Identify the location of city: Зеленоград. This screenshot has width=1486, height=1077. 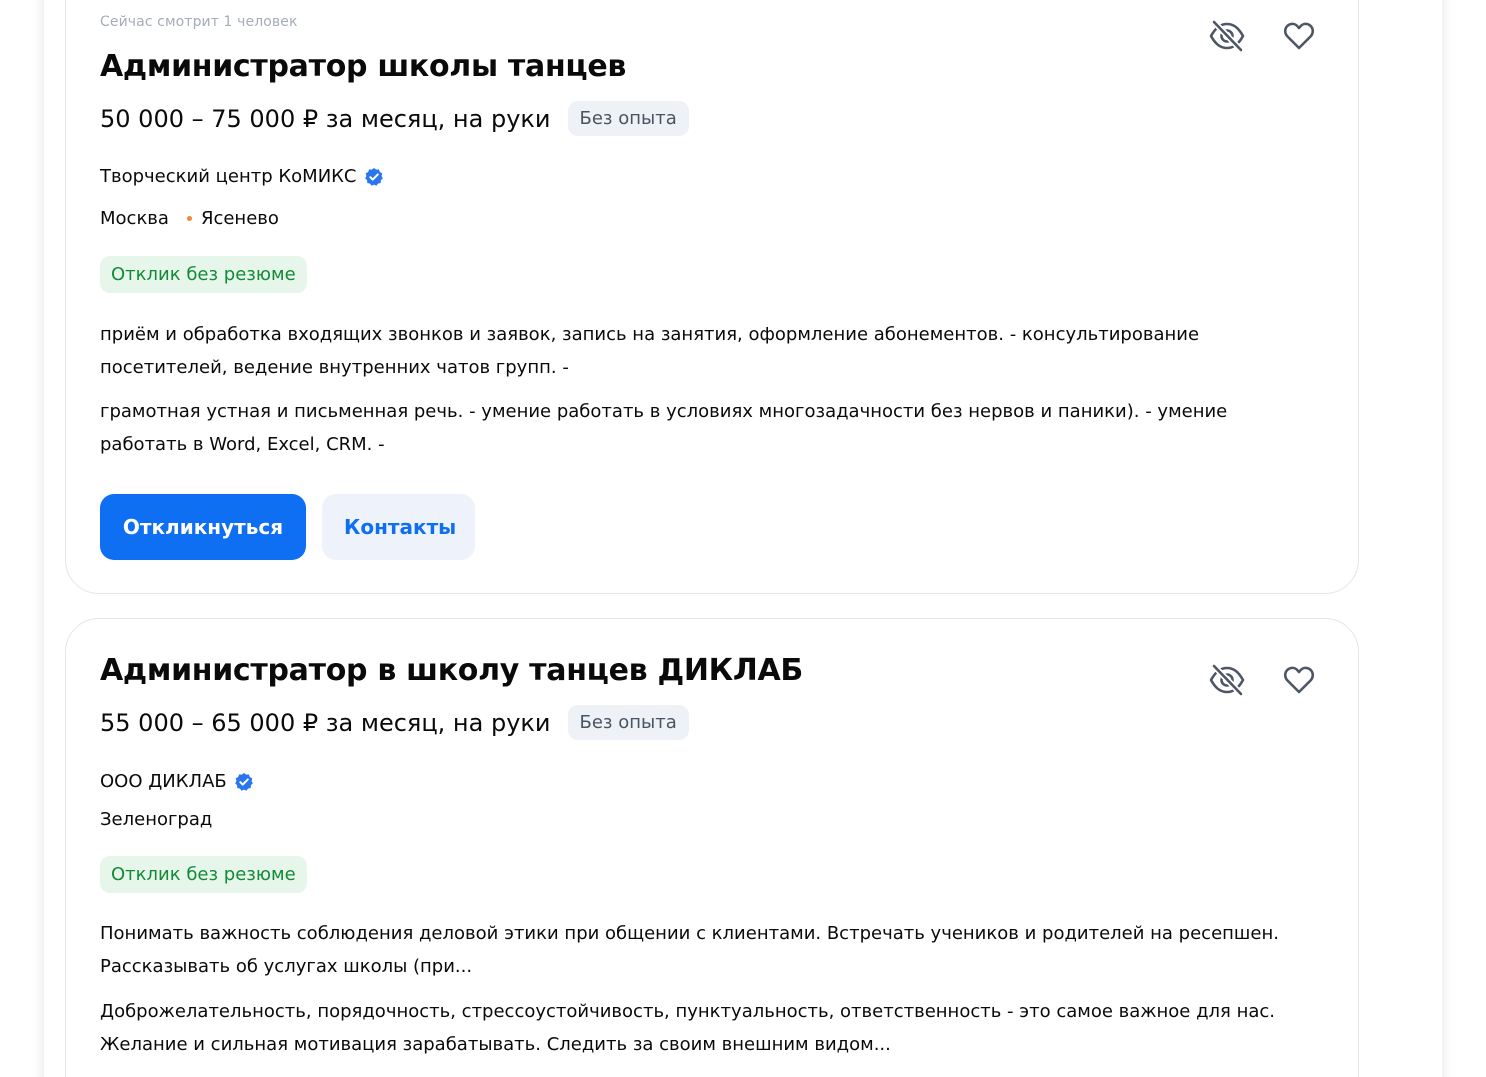
(156, 819).